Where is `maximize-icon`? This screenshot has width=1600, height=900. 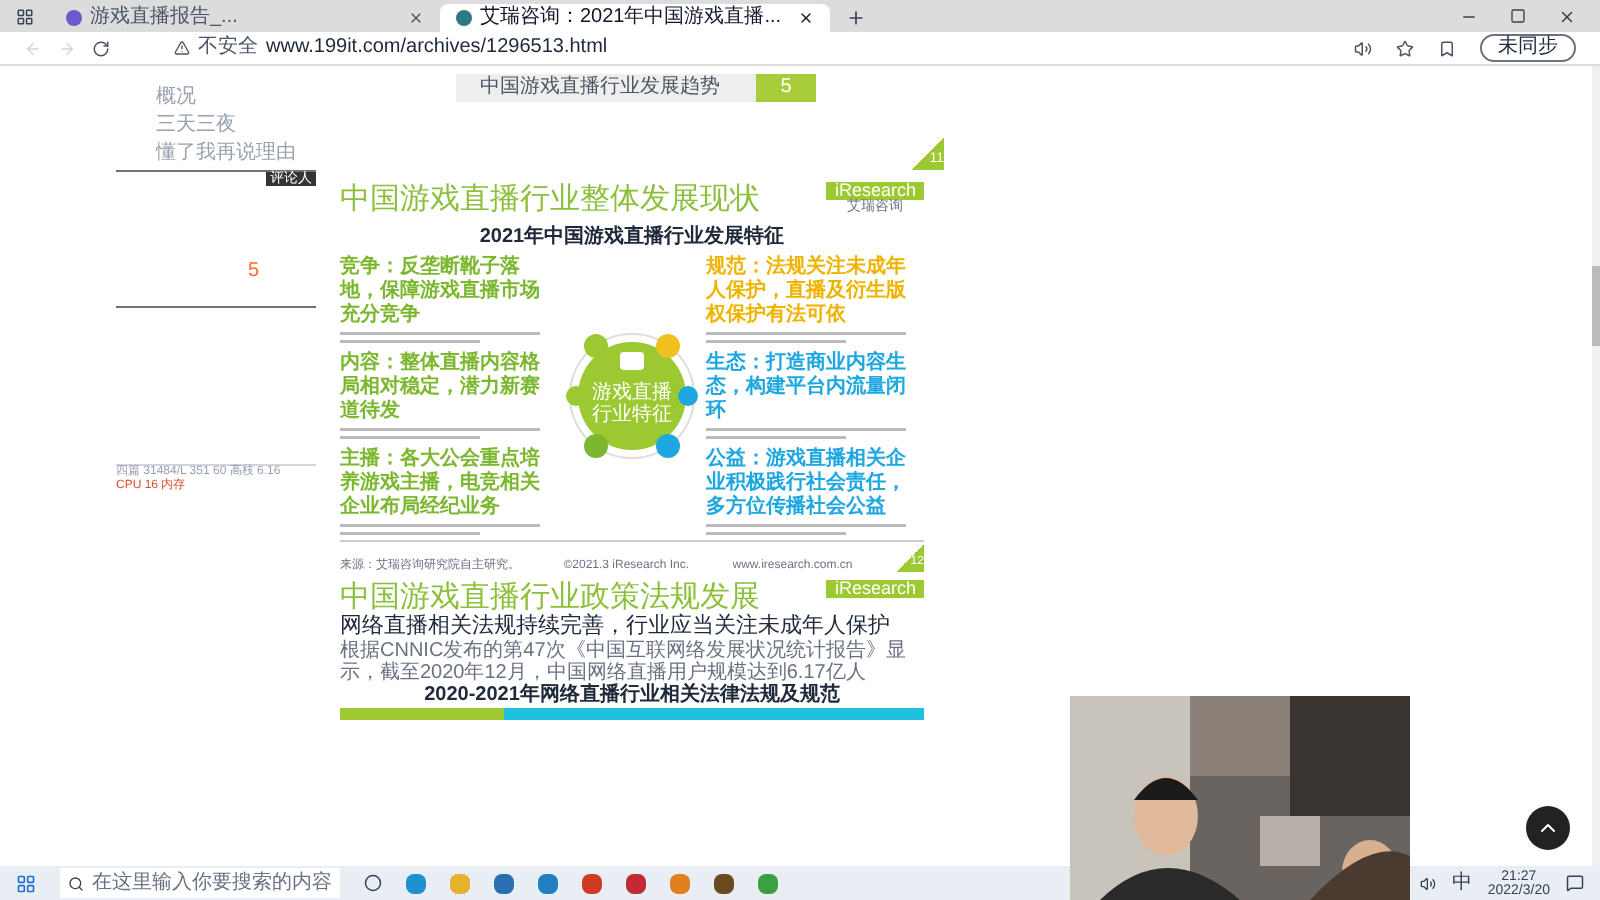 maximize-icon is located at coordinates (1518, 16).